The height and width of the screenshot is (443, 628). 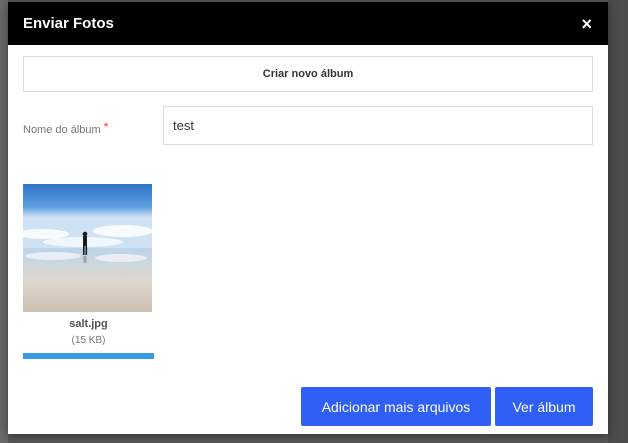 I want to click on page-backdrop-right, so click(x=618, y=221).